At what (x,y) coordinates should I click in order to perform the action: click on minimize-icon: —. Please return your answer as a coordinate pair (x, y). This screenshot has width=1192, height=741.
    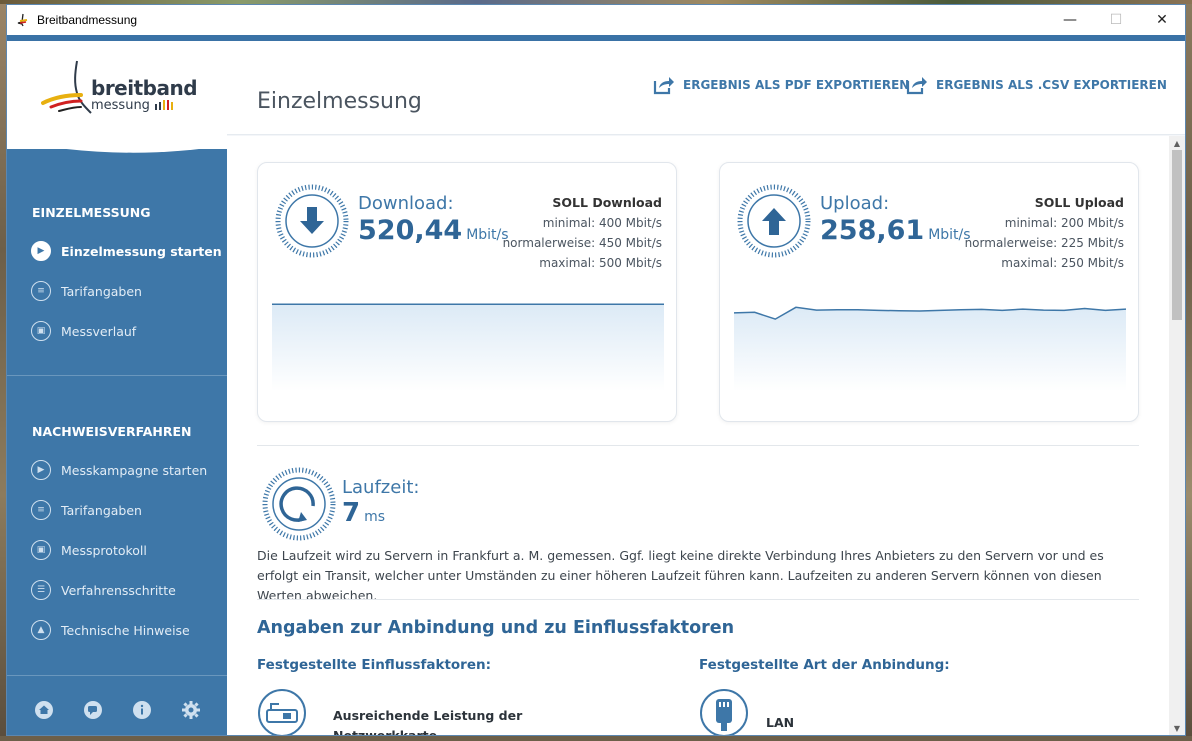
    Looking at the image, I should click on (1070, 20).